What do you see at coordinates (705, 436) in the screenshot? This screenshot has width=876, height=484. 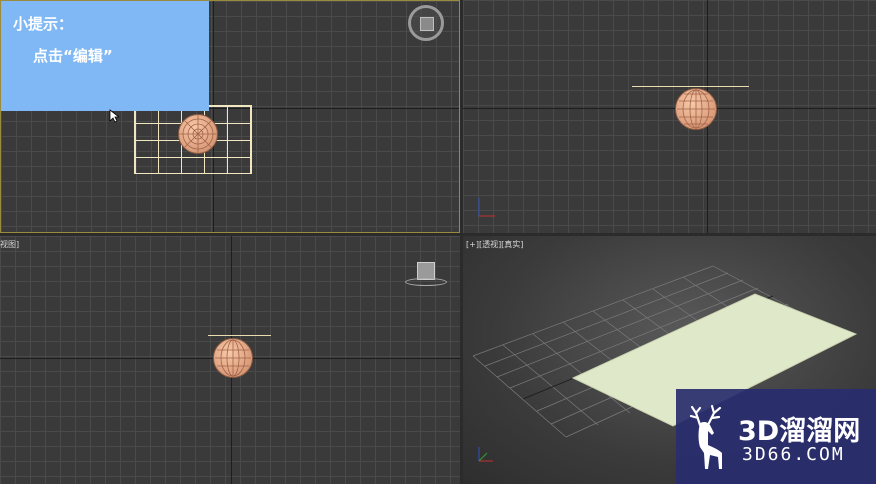 I see `deer-logo-icon` at bounding box center [705, 436].